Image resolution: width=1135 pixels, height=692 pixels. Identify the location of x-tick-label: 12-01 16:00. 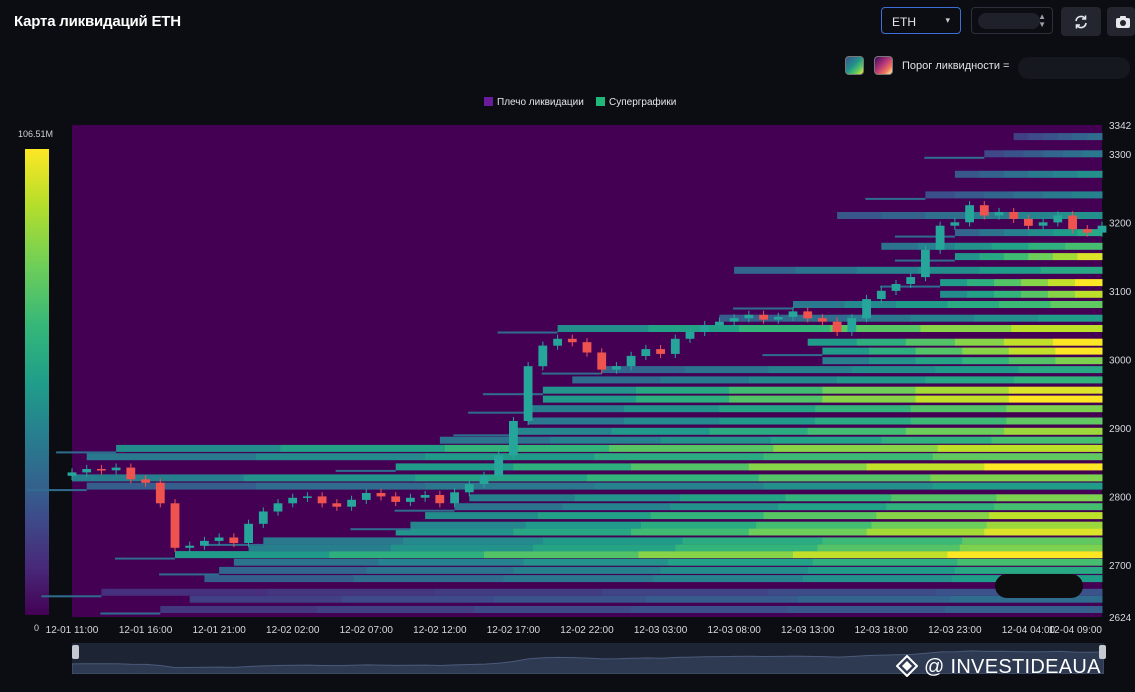
(146, 630).